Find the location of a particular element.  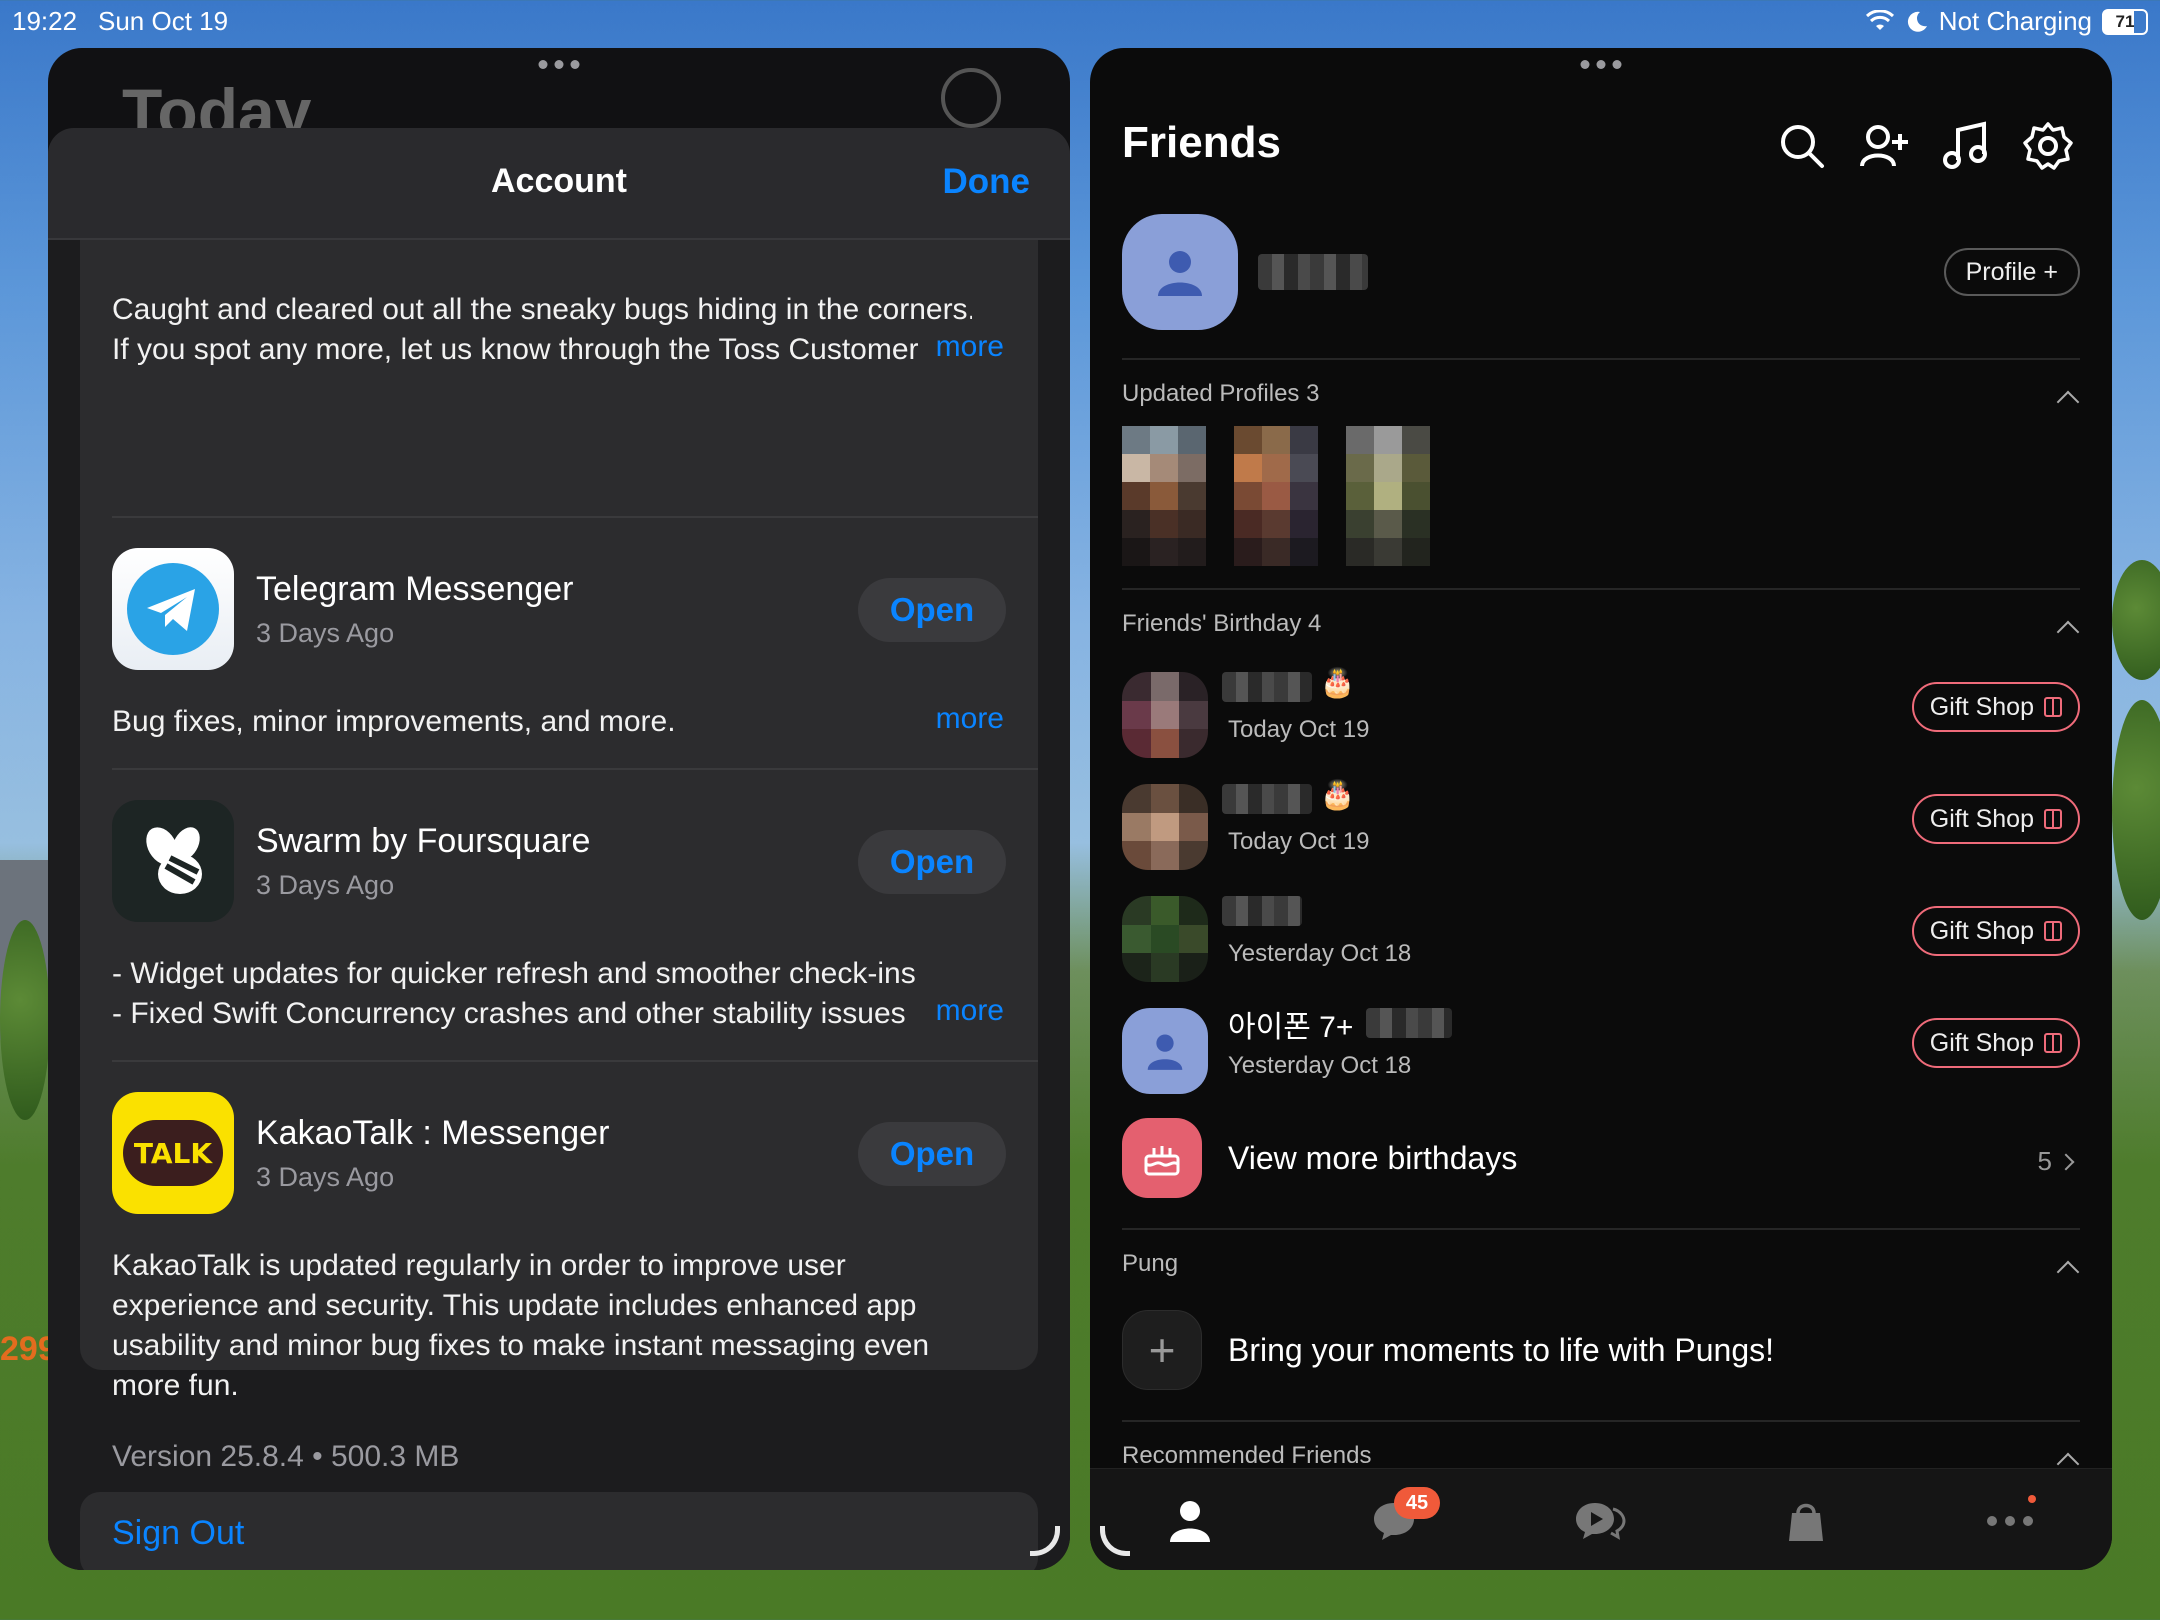

birthday-friend-row: Yesterday Oct 18 Gift Shop is located at coordinates (1601, 940).